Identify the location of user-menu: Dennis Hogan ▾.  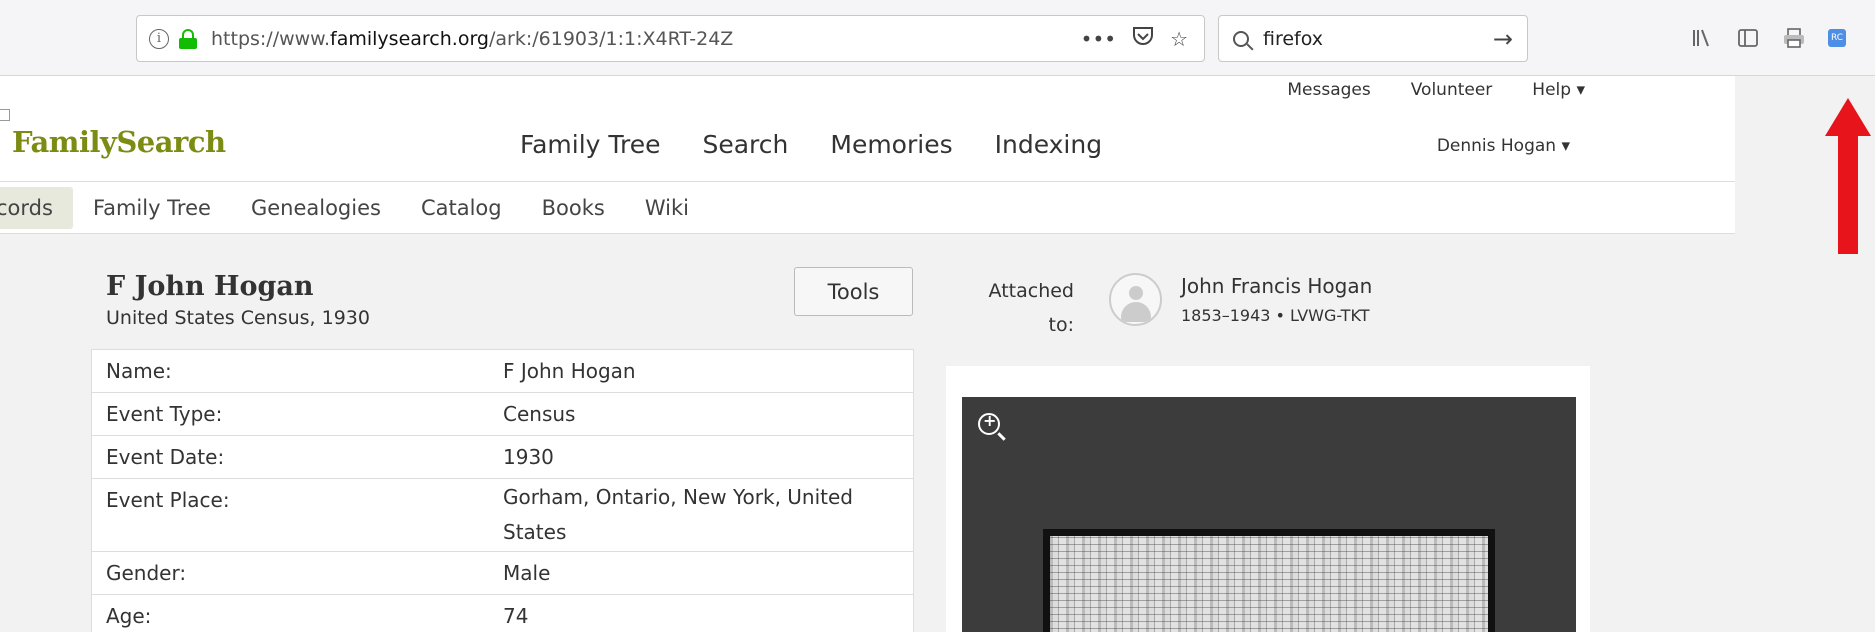
(1503, 146).